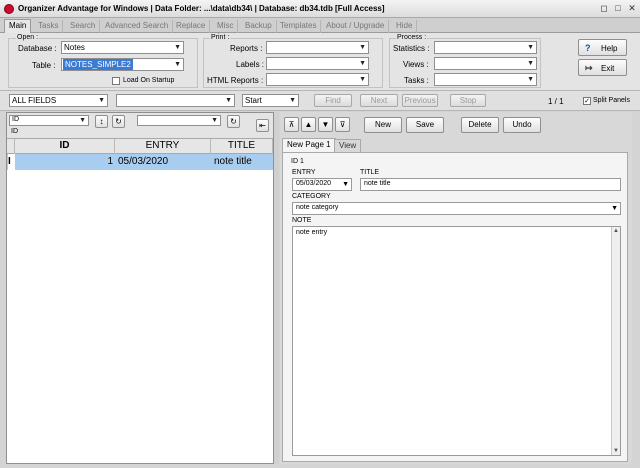 Image resolution: width=640 pixels, height=468 pixels. What do you see at coordinates (416, 64) in the screenshot?
I see `views-label: Views :` at bounding box center [416, 64].